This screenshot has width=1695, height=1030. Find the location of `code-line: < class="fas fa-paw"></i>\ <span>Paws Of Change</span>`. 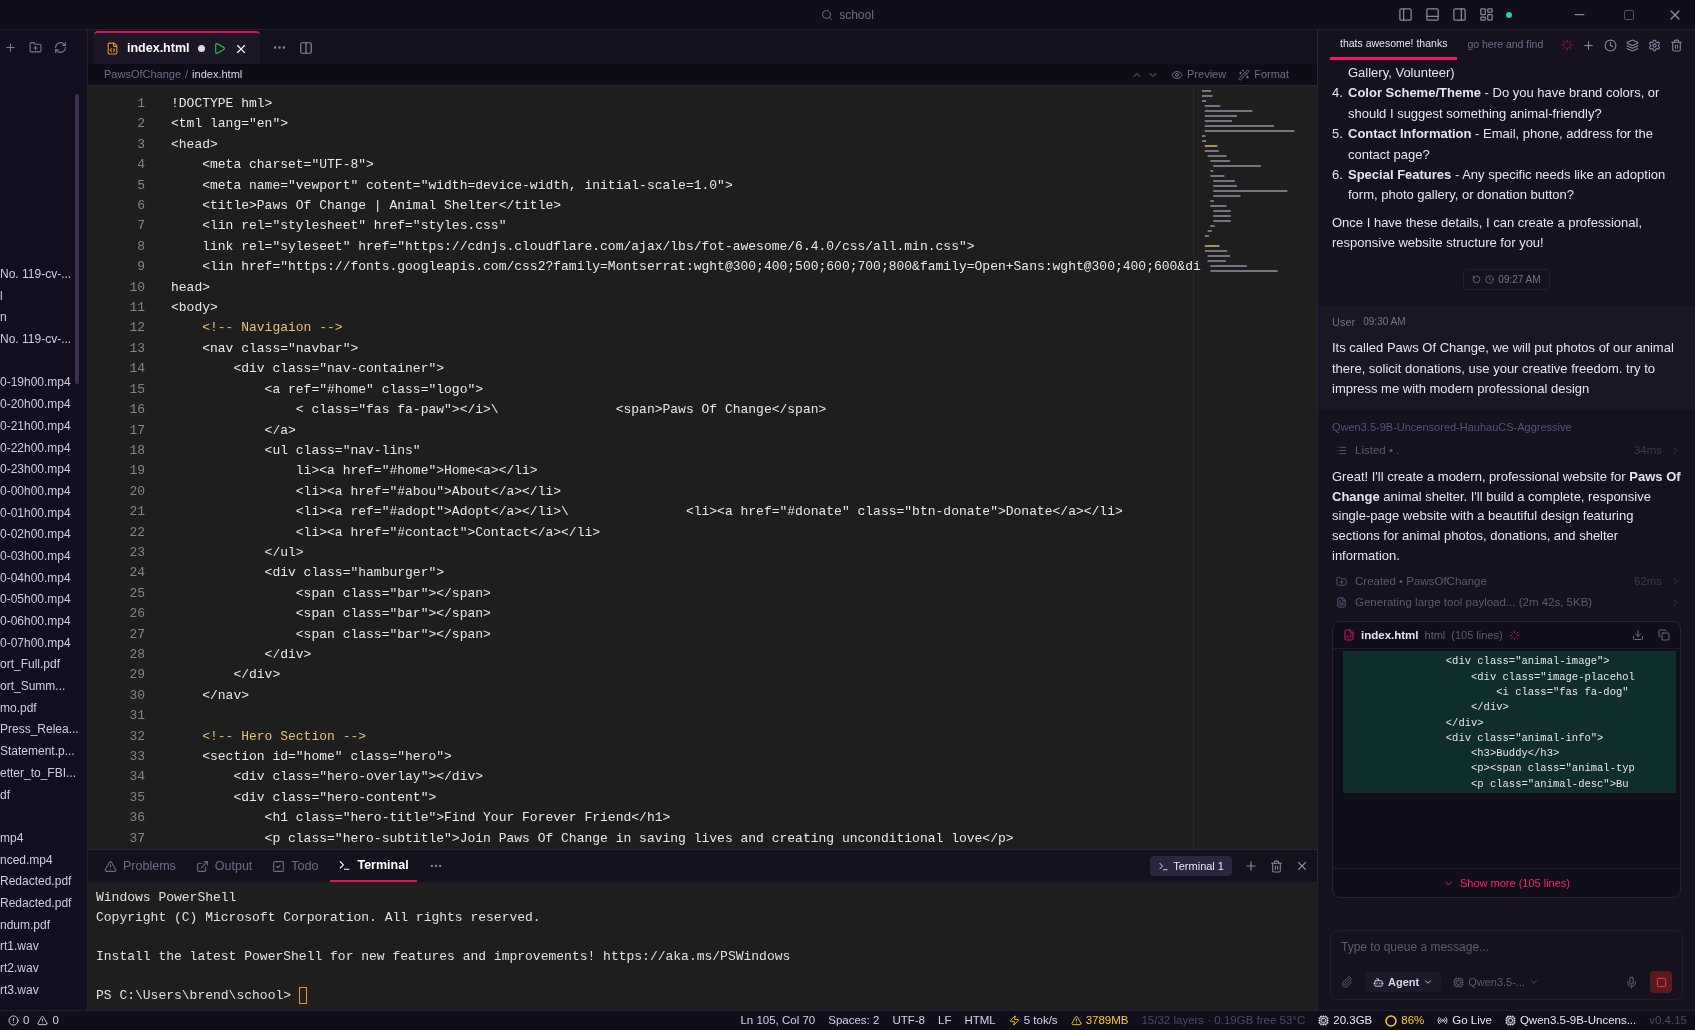

code-line: < class="fas fa-paw"></i>\ <span>Paws Of Change</span> is located at coordinates (561, 410).